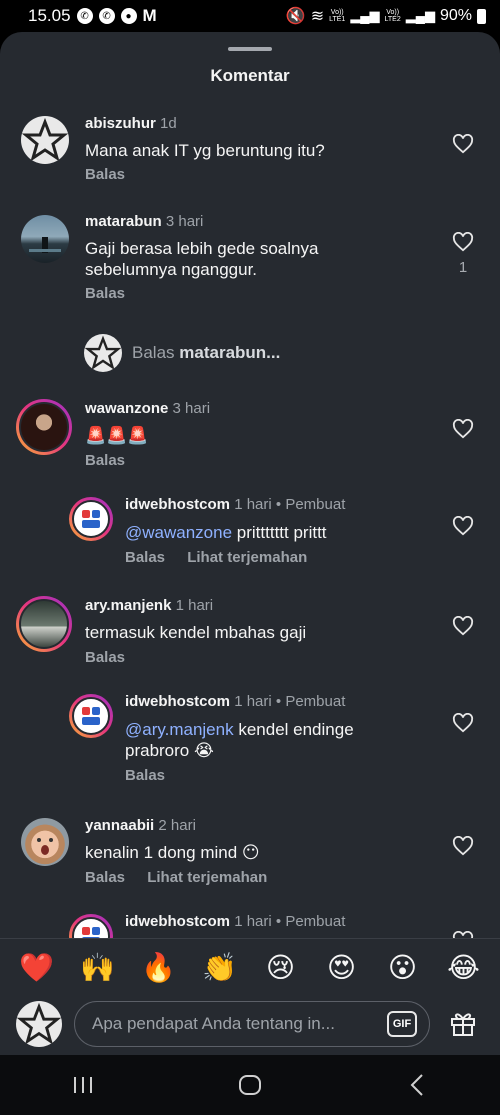  I want to click on system-nav-bar, so click(250, 1085).